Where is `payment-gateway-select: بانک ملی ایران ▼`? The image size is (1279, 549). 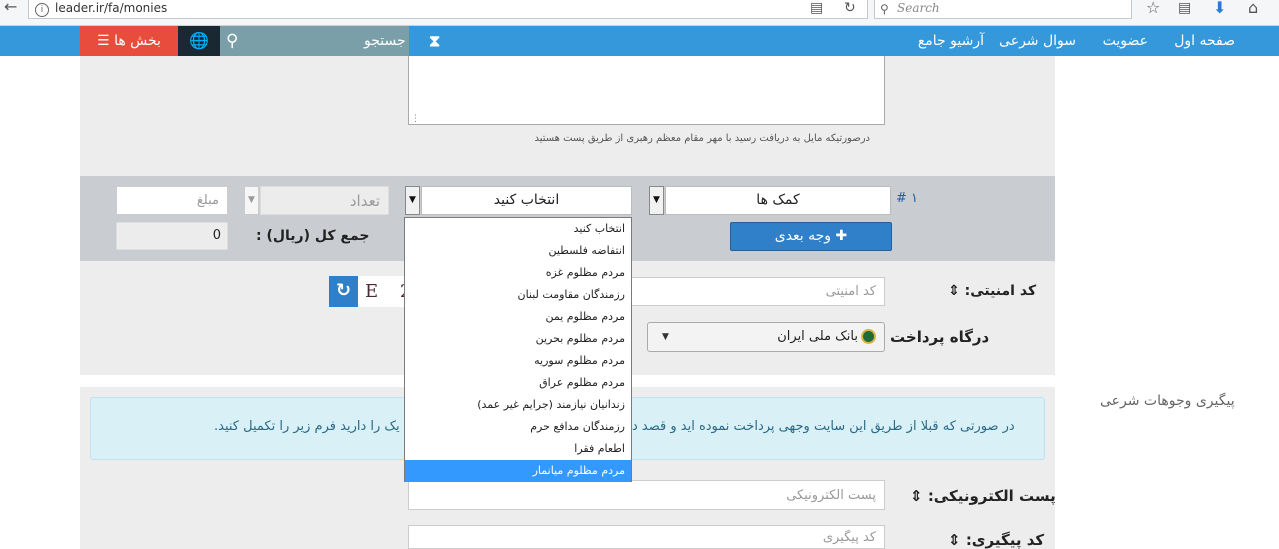
payment-gateway-select: بانک ملی ایران ▼ is located at coordinates (766, 337).